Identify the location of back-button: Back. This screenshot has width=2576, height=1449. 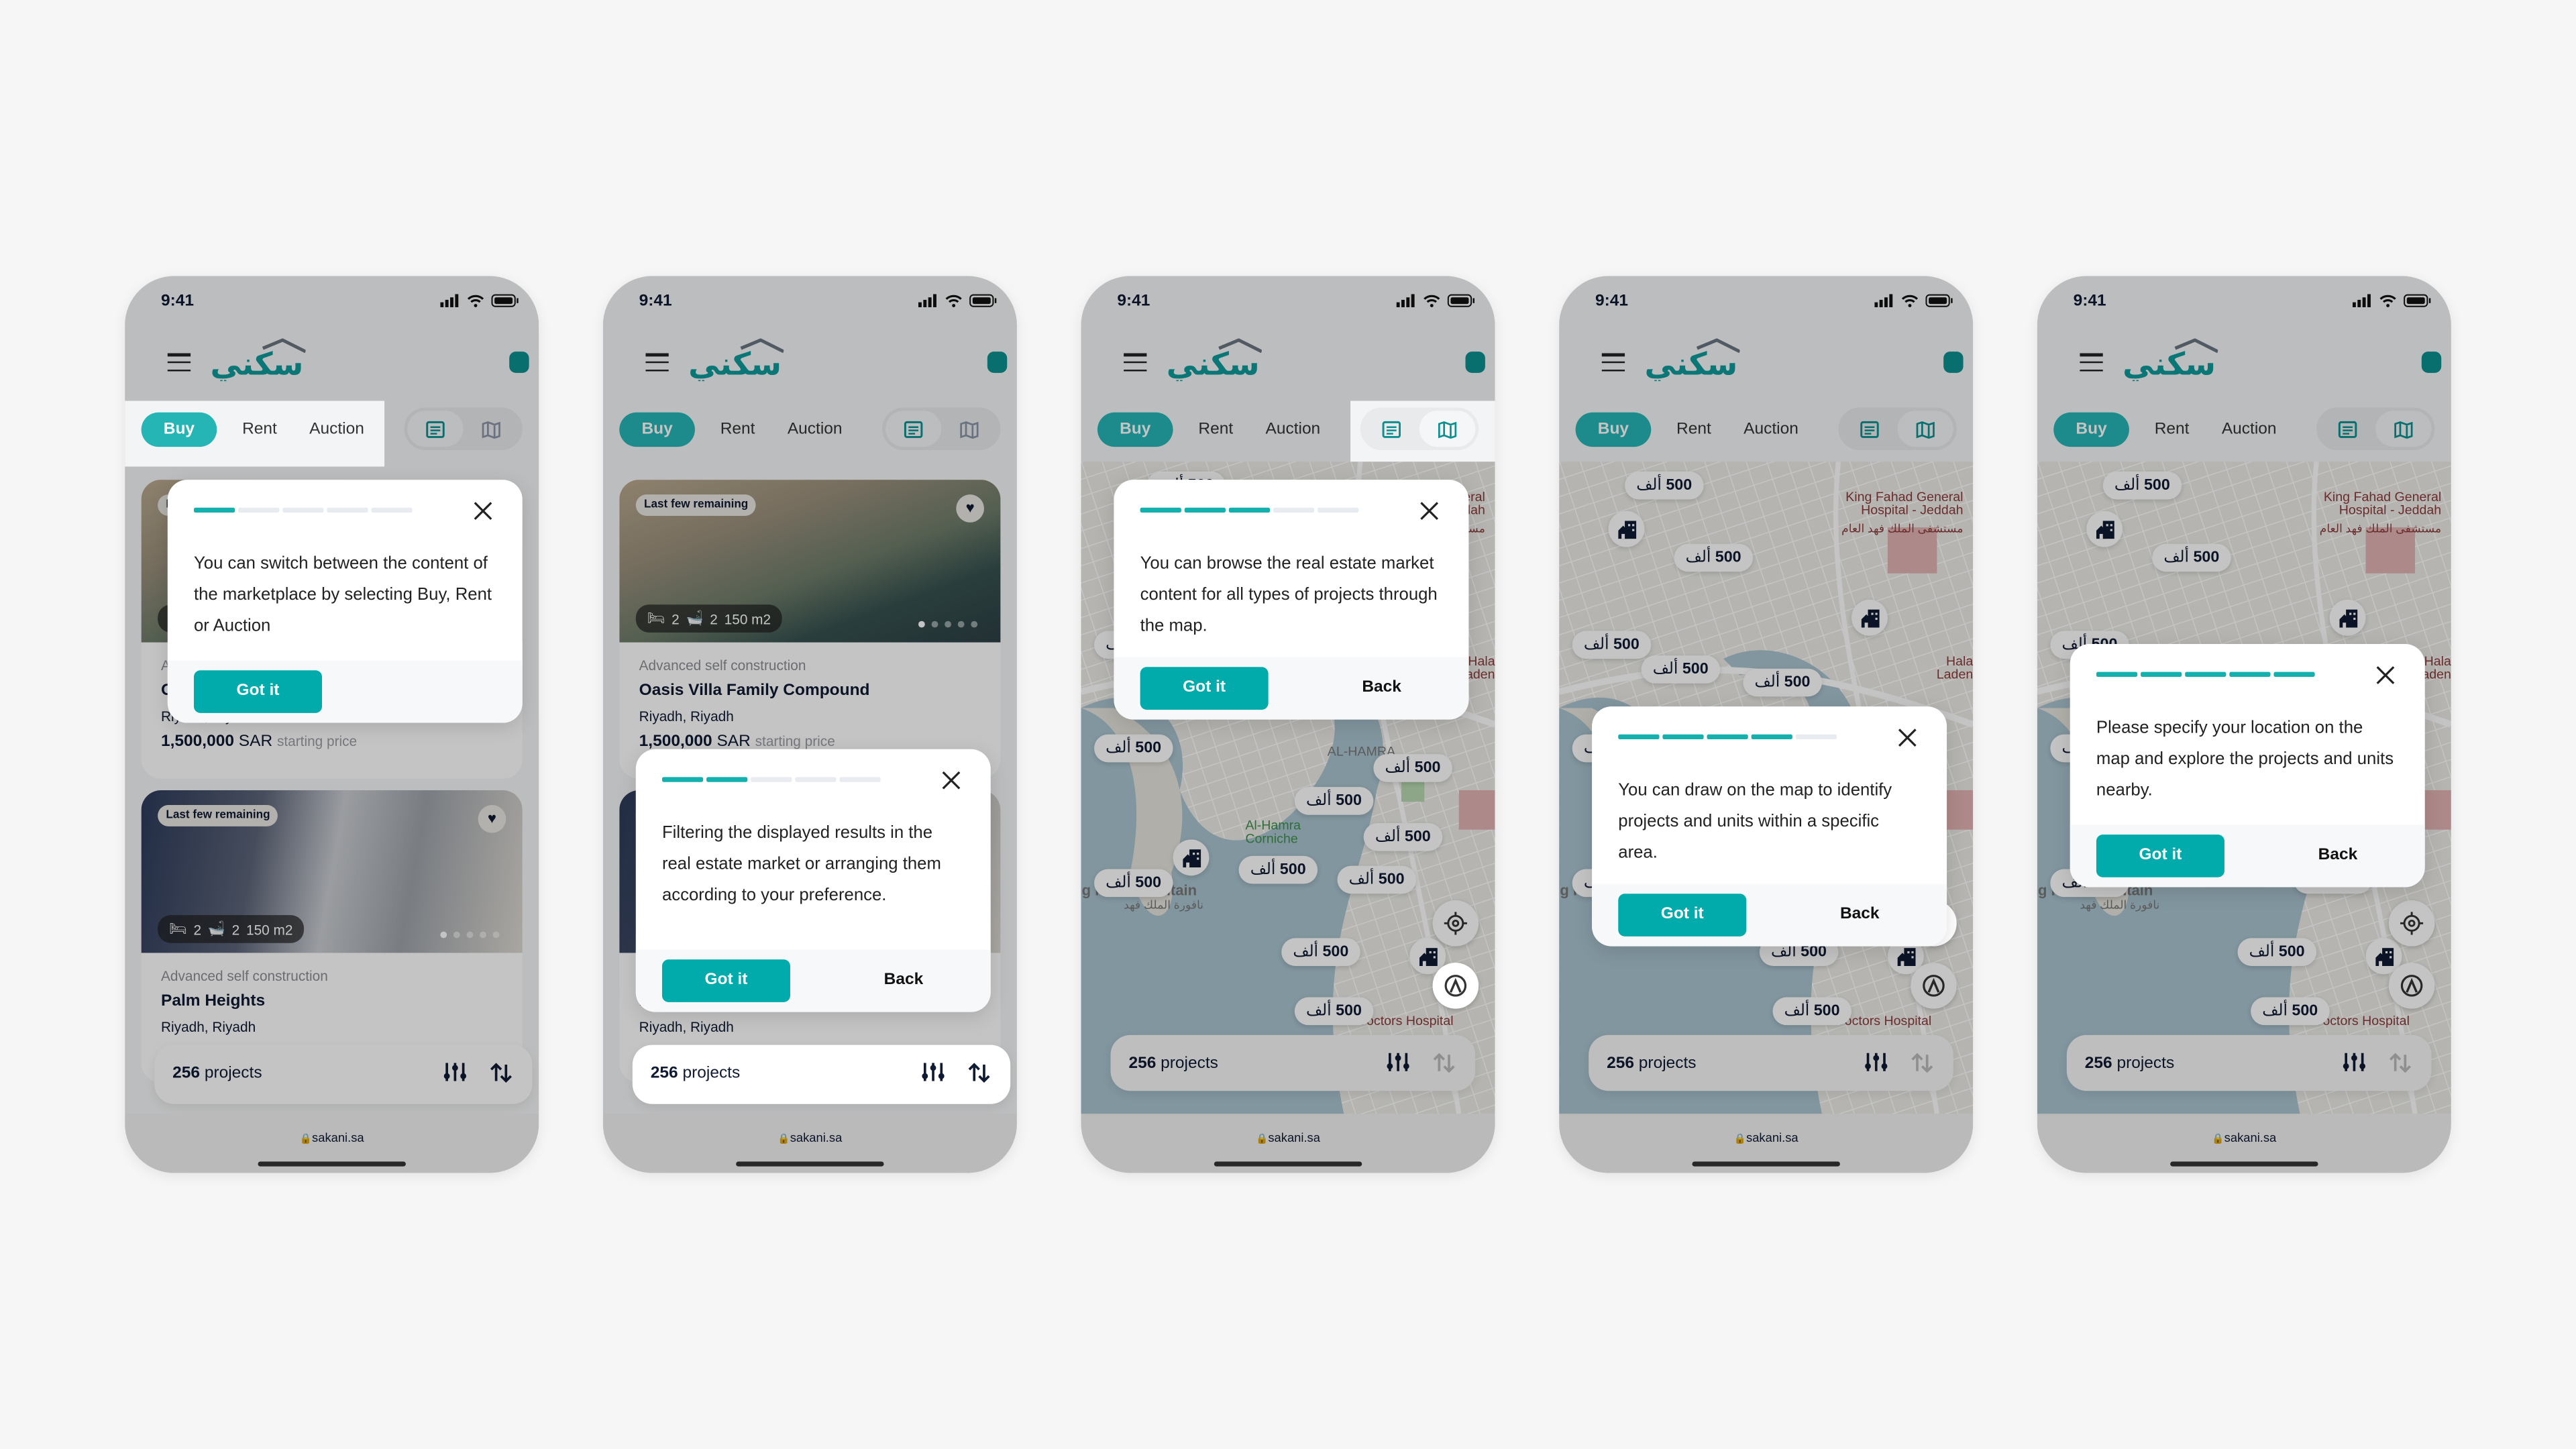
(1860, 915).